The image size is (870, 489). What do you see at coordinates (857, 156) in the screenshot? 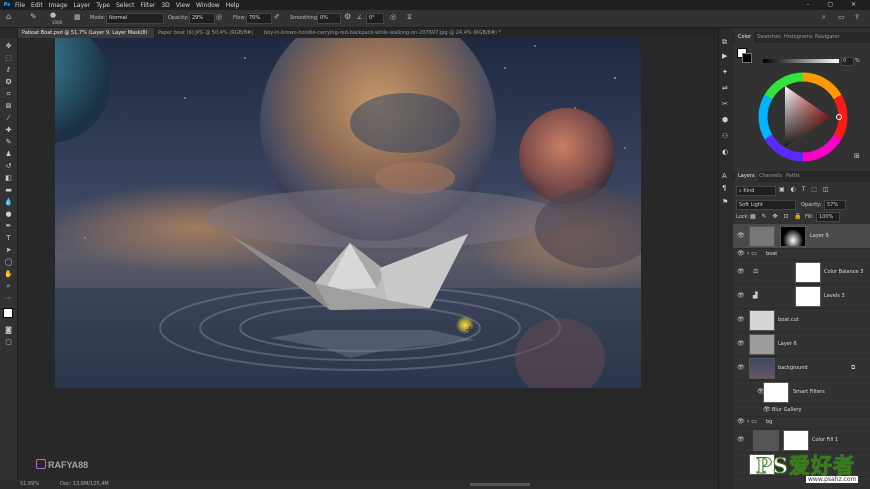
I see `expand-color-icon: ⊞` at bounding box center [857, 156].